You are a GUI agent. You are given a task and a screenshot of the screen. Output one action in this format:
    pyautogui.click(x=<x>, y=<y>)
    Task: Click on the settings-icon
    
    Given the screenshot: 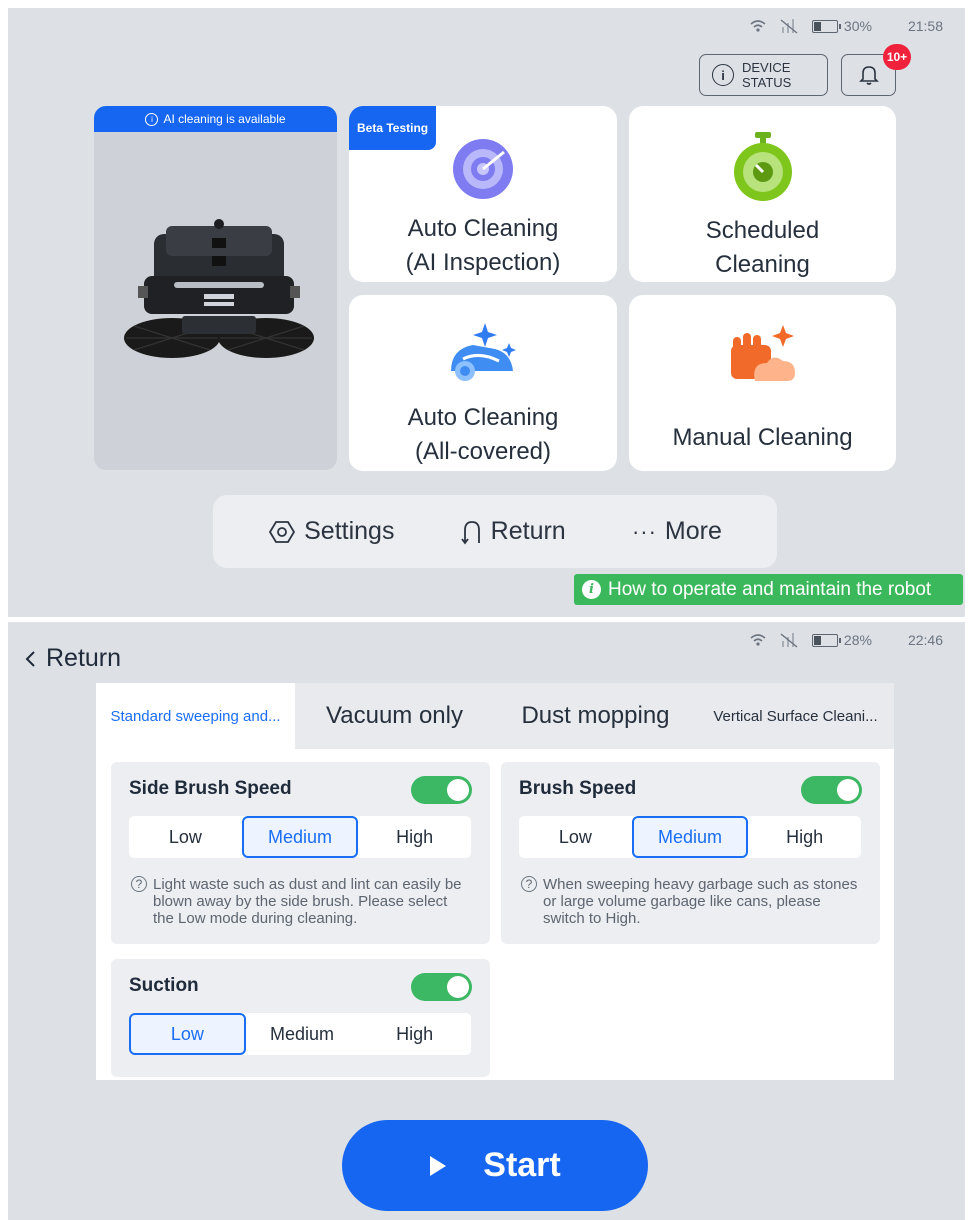 What is the action you would take?
    pyautogui.click(x=282, y=531)
    